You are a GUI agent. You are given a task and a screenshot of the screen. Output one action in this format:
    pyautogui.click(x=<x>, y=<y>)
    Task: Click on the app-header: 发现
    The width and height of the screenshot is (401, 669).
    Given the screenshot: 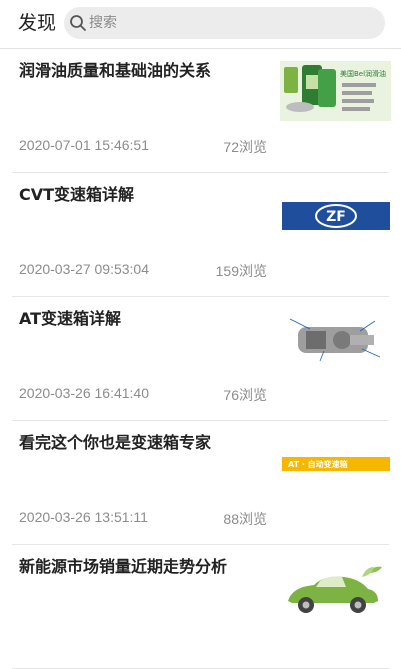 What is the action you would take?
    pyautogui.click(x=200, y=24)
    